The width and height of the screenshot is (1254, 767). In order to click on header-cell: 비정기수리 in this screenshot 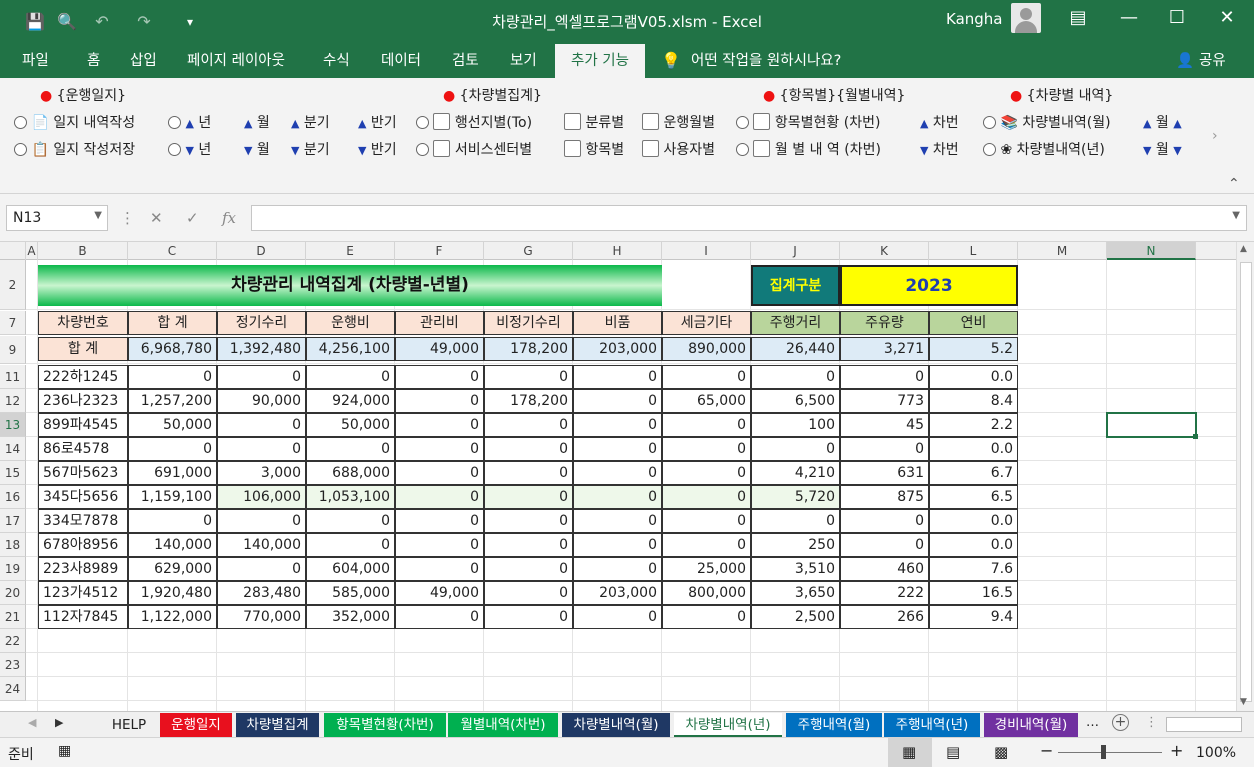, I will do `click(528, 323)`.